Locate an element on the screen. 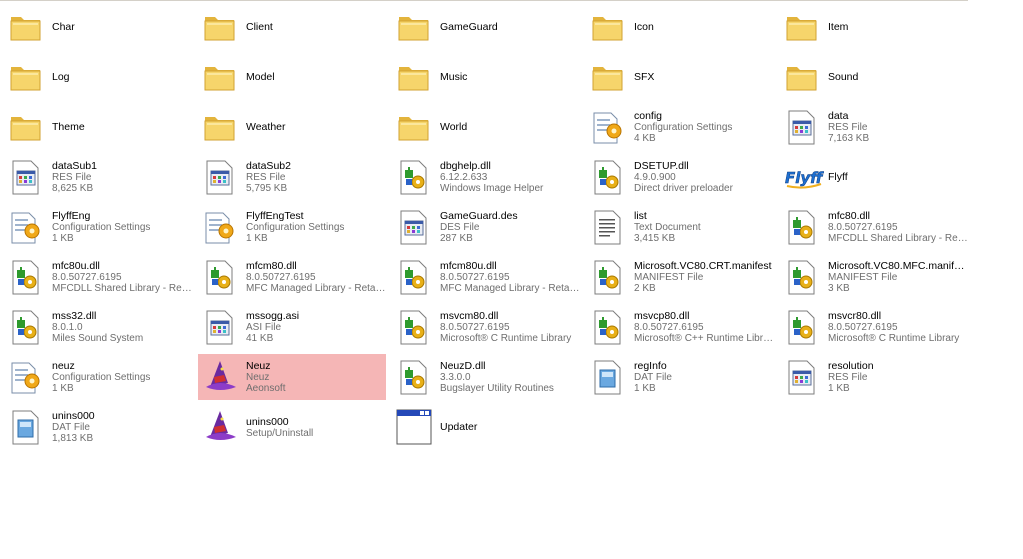 The height and width of the screenshot is (559, 1023). file-item-text: GameGuard.des DES File 287 KB is located at coordinates (510, 227).